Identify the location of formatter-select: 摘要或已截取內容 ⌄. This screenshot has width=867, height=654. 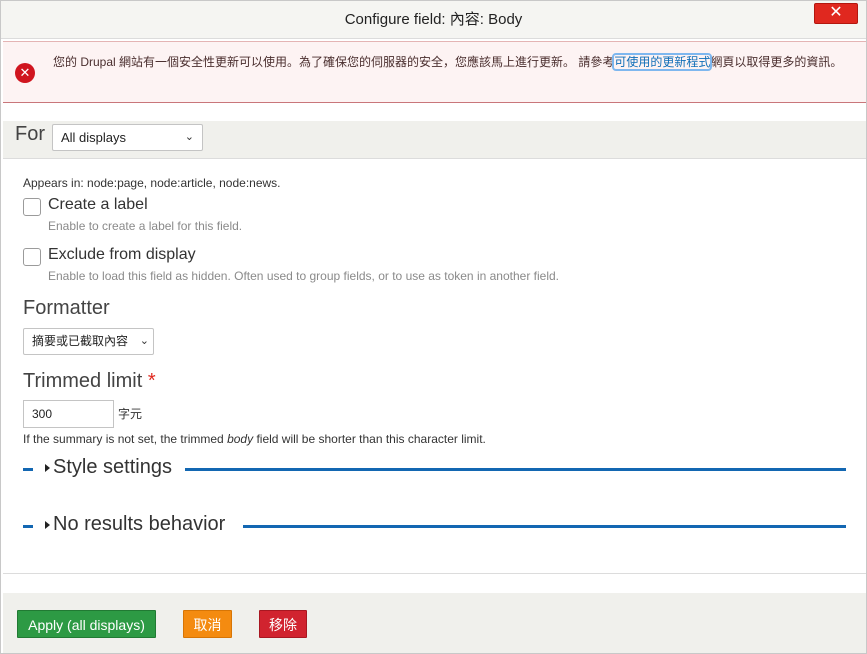
(88, 341).